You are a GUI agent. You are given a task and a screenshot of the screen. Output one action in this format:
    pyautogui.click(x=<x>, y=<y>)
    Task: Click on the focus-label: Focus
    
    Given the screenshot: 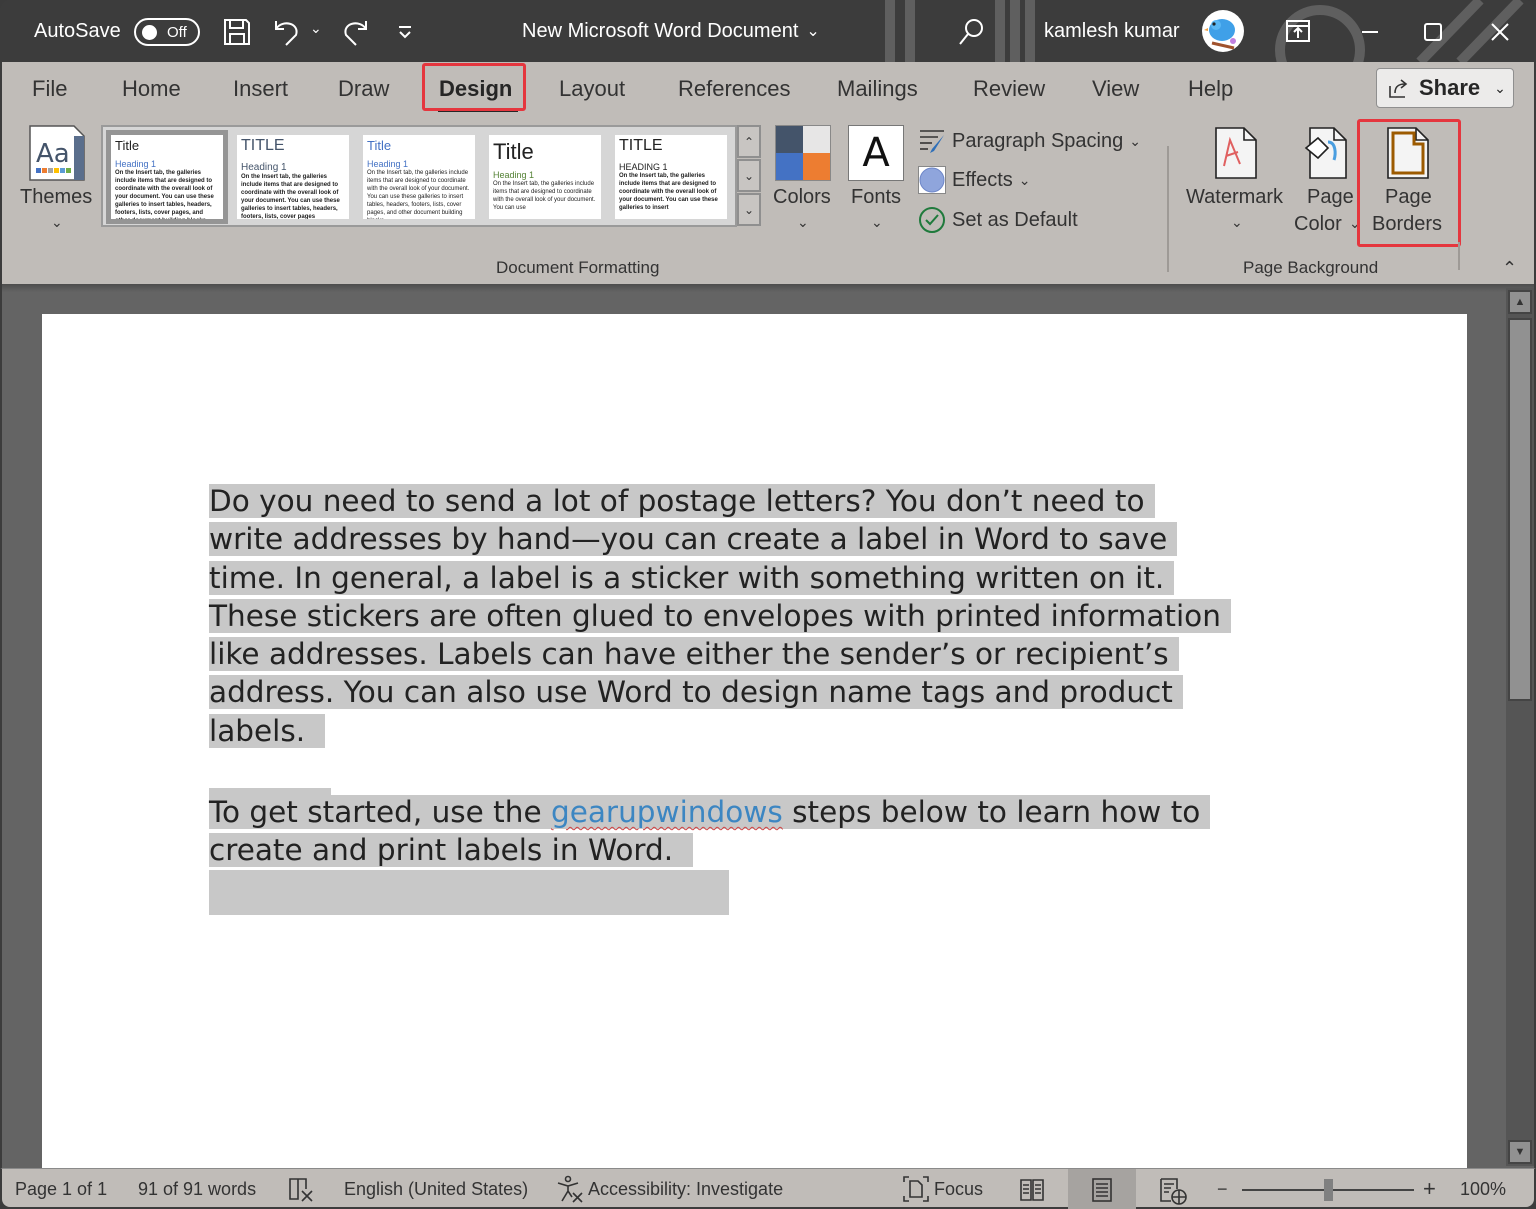 What is the action you would take?
    pyautogui.click(x=959, y=1188)
    